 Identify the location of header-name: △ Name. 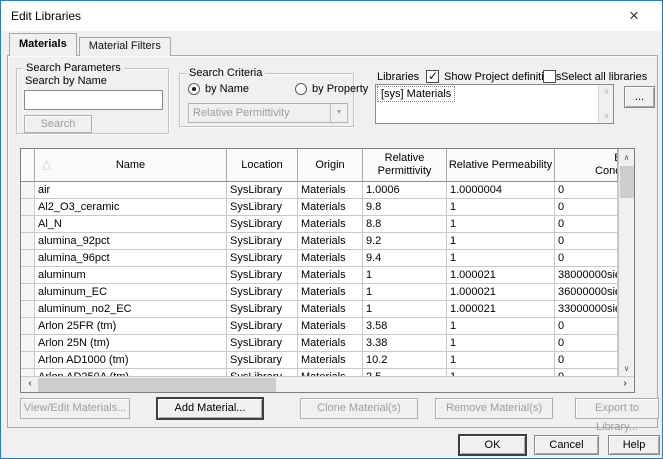
(131, 165).